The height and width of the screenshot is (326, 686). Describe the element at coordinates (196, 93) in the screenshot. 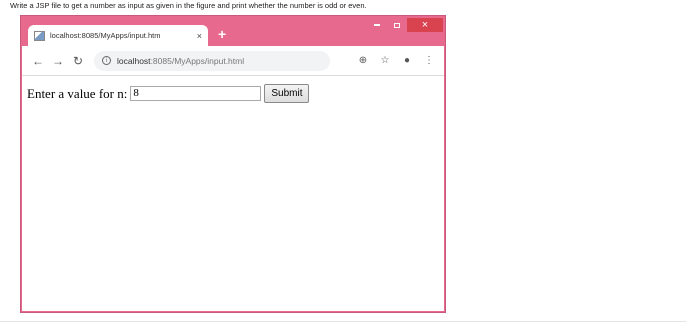

I see `n-input: 8` at that location.